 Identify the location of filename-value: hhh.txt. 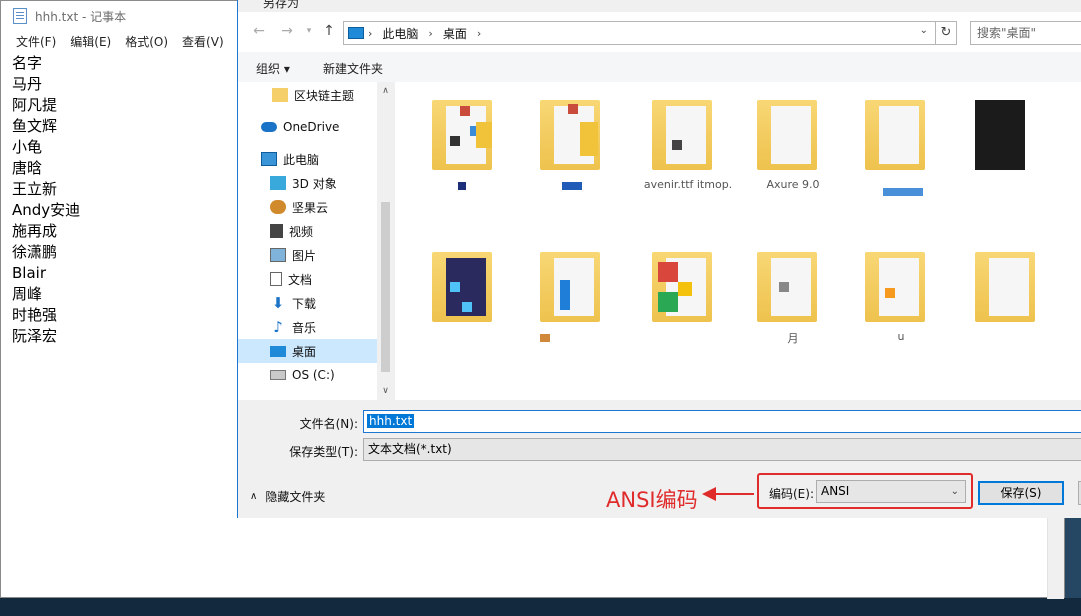
(391, 421).